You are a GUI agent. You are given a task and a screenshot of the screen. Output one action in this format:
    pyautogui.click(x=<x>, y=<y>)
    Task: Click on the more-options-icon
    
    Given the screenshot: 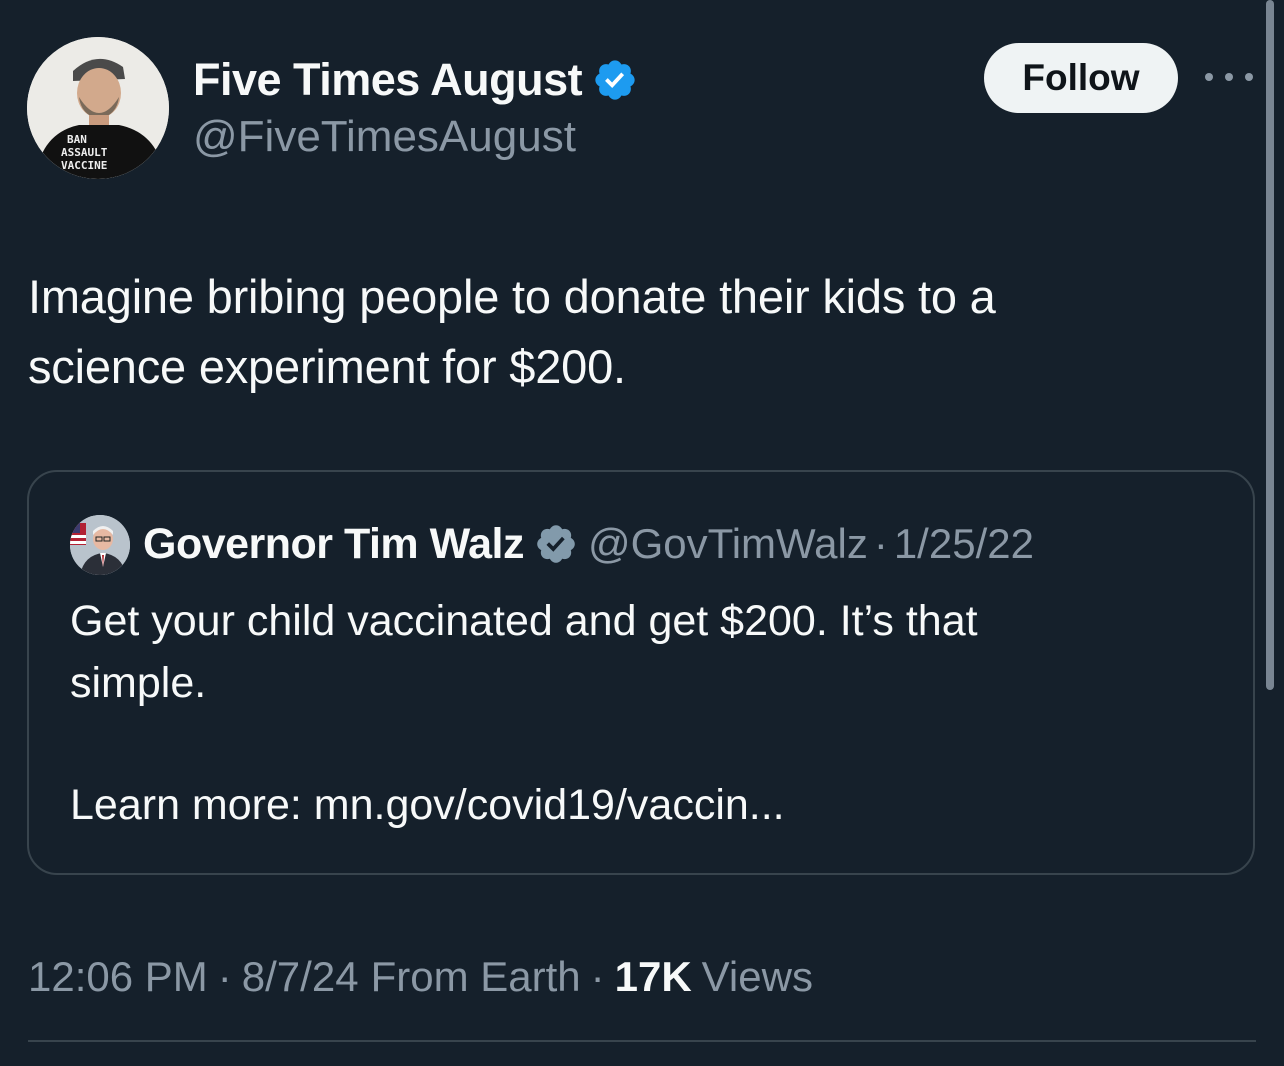 What is the action you would take?
    pyautogui.click(x=1229, y=77)
    